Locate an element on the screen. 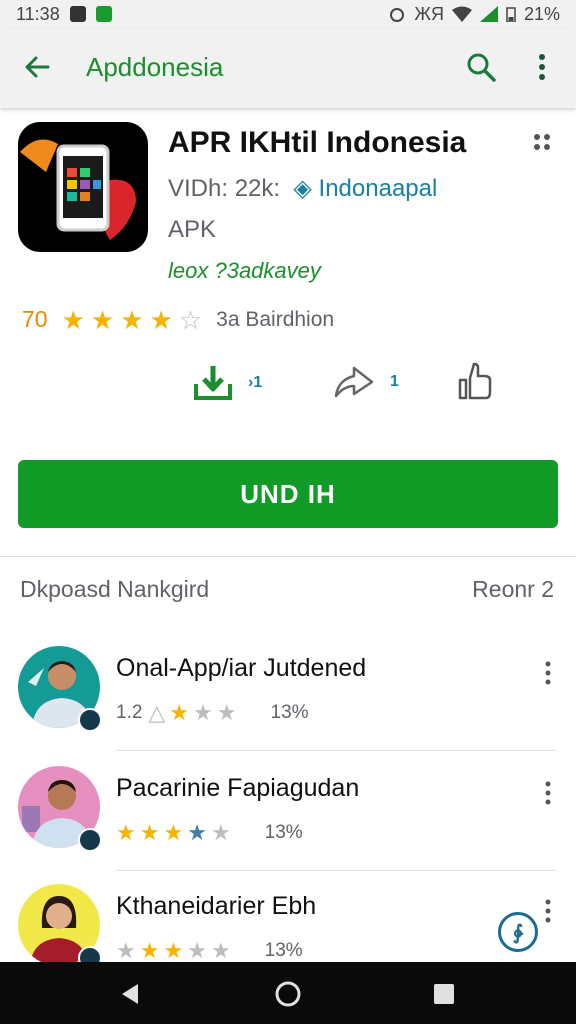 The height and width of the screenshot is (1024, 576). app-tagline: leox ?3adkavey is located at coordinates (244, 270).